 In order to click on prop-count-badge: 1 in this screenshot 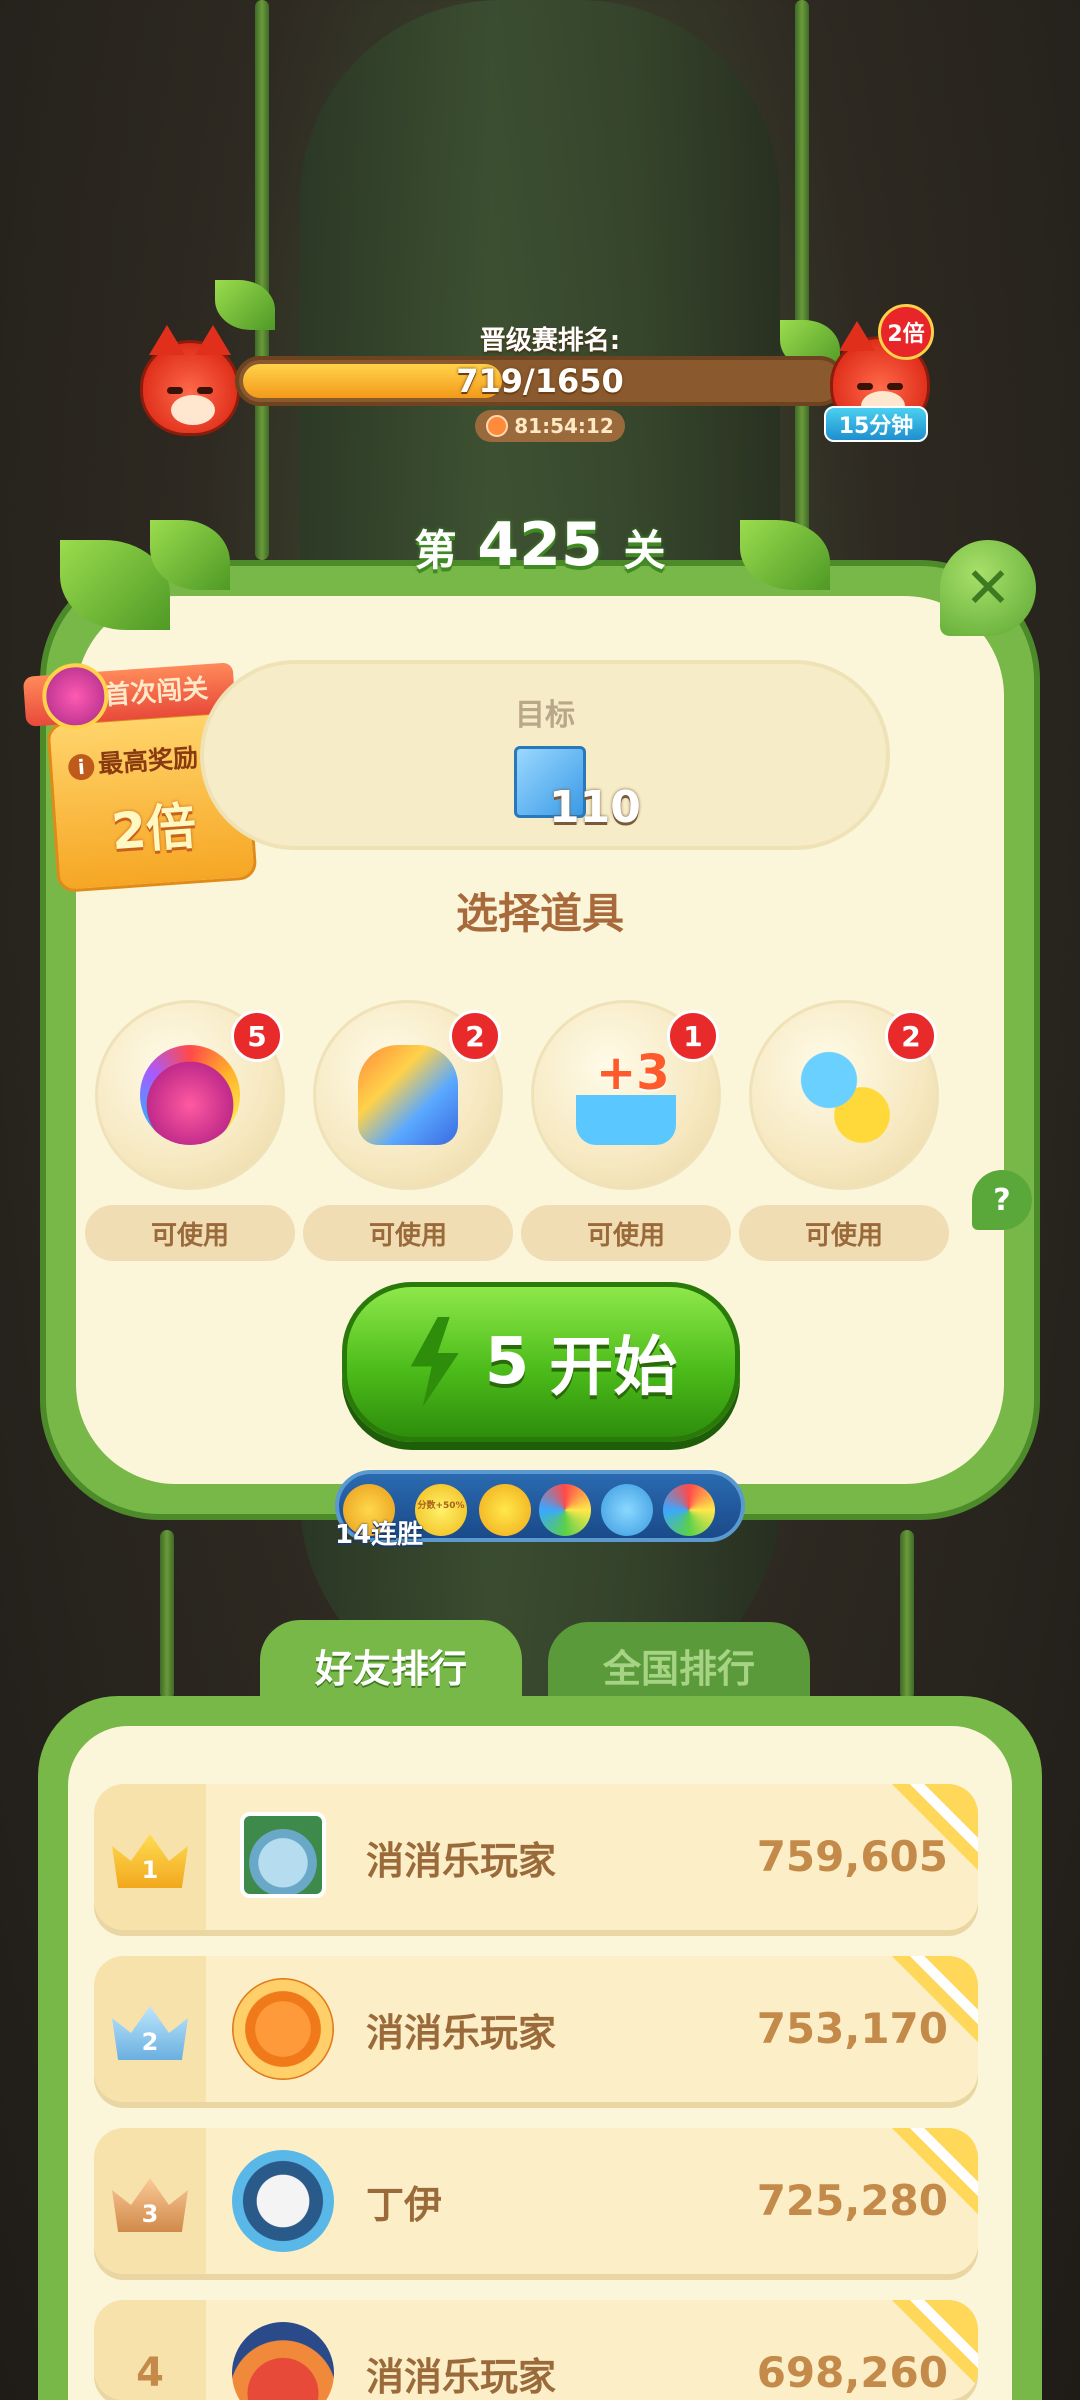, I will do `click(693, 1036)`.